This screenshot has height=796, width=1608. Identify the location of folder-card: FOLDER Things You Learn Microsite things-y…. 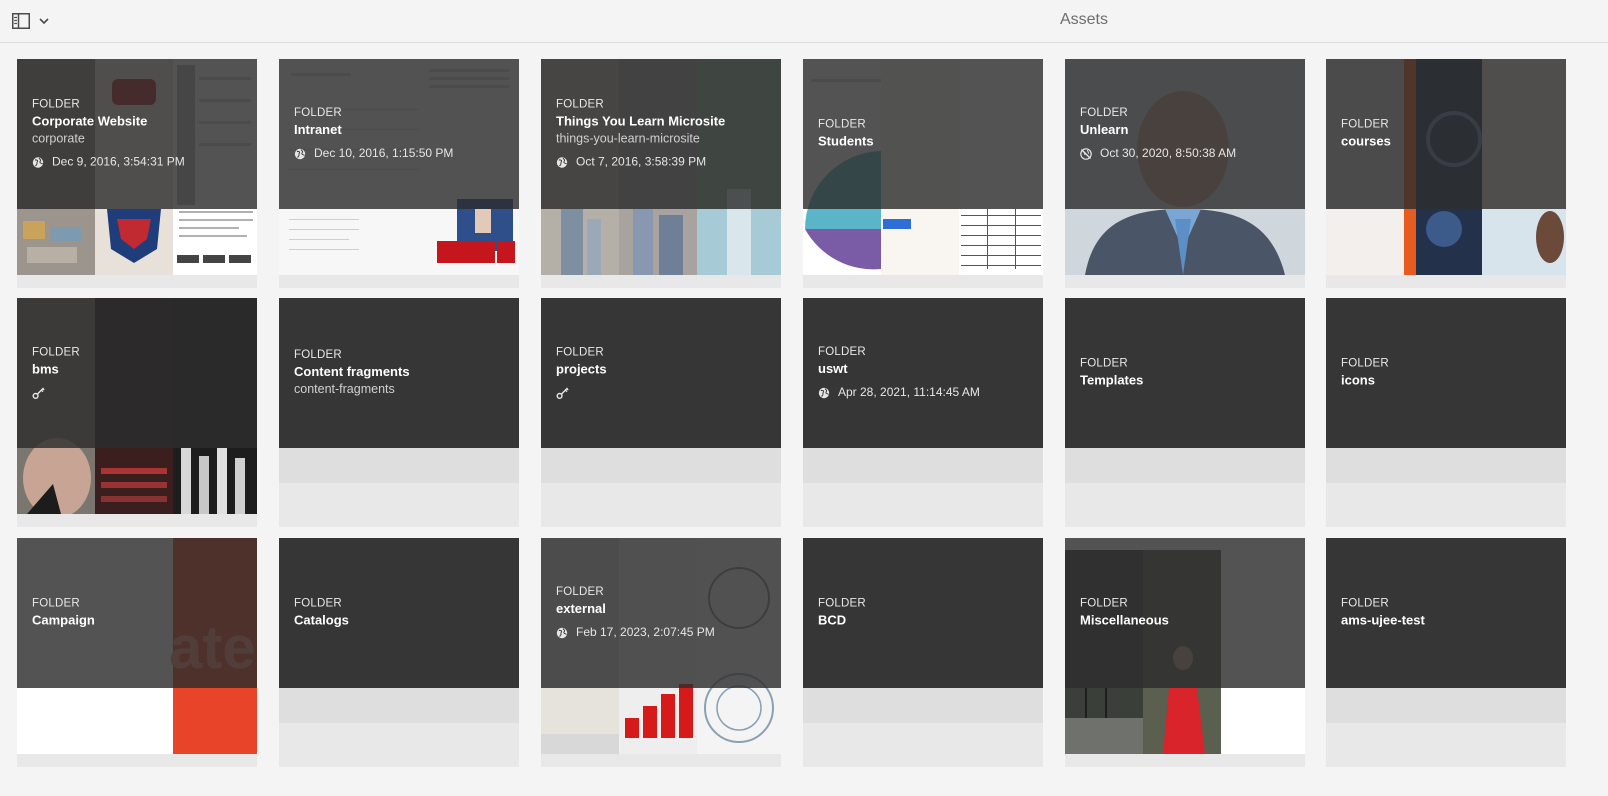
(661, 173).